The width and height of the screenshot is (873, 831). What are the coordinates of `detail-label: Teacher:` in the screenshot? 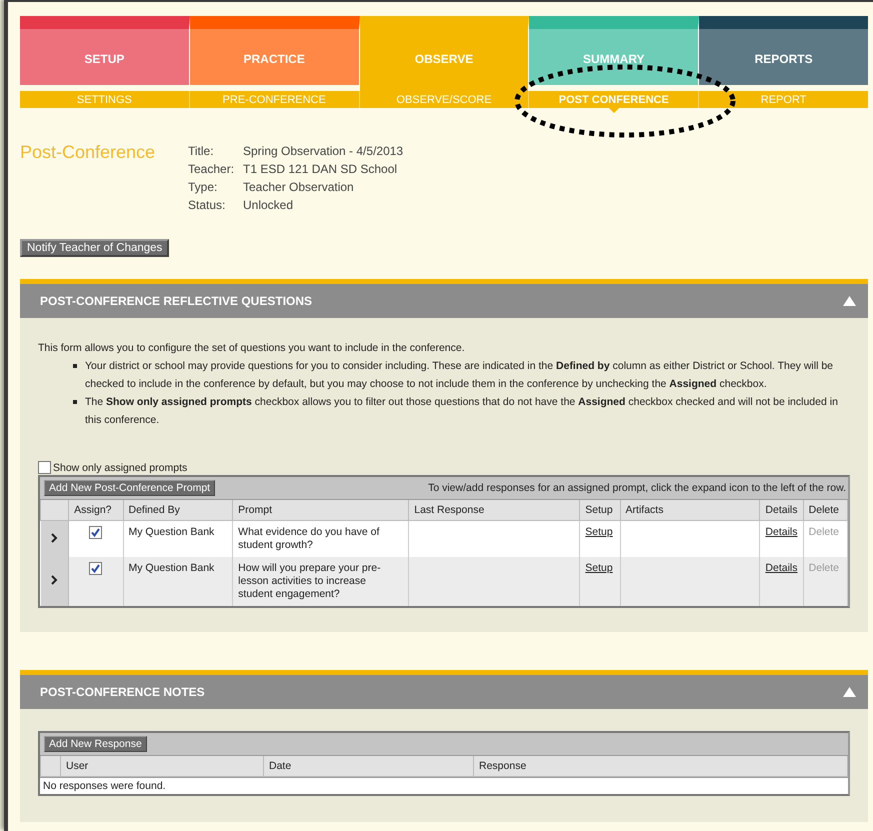 It's located at (212, 169).